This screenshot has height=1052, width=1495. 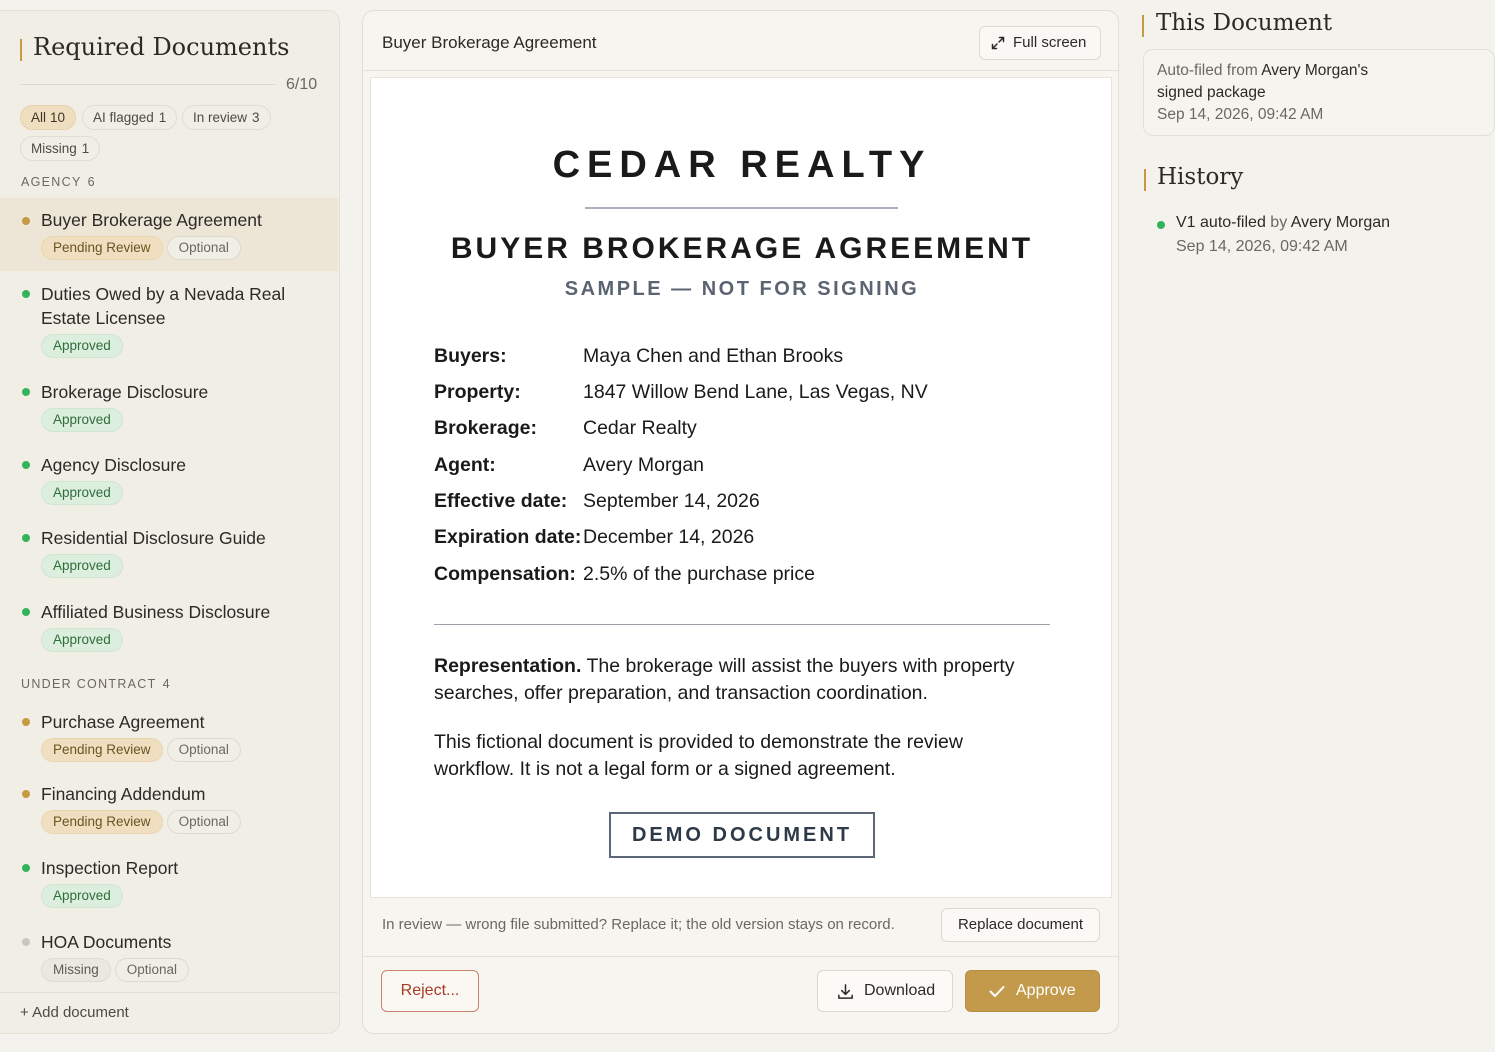 I want to click on field-value: Avery Morgan, so click(x=644, y=465).